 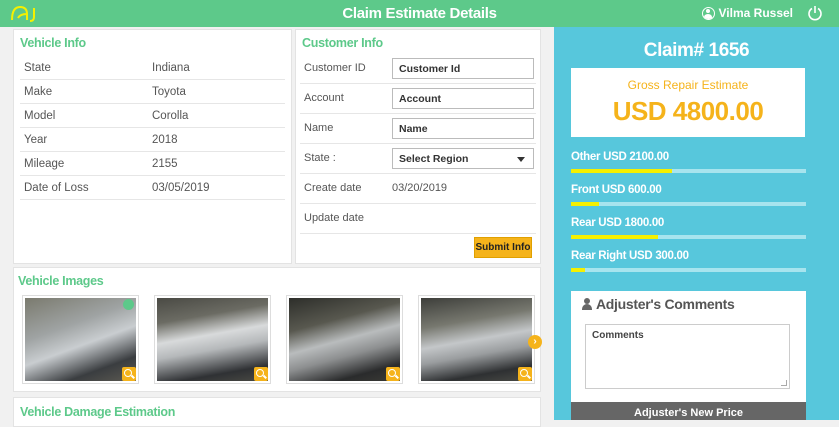 I want to click on account-row: Account Account, so click(x=418, y=99).